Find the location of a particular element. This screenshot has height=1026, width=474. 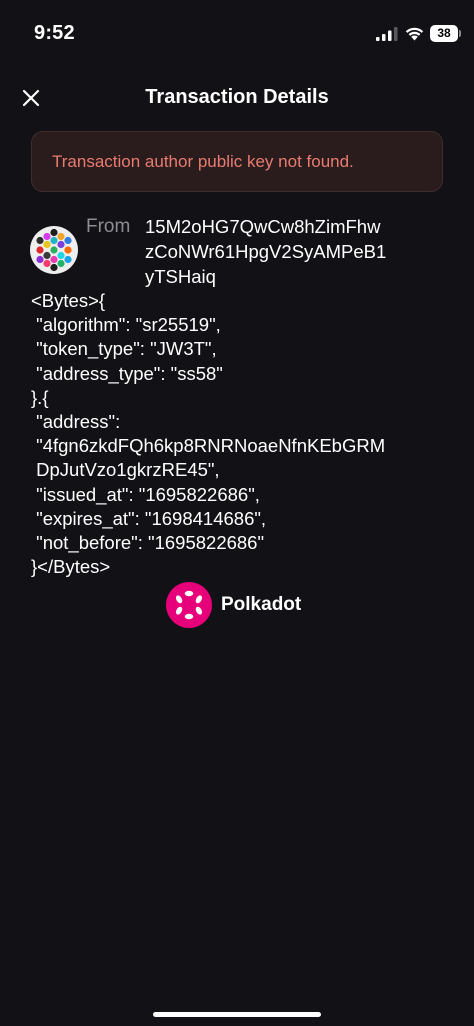

page-title: Transaction Details is located at coordinates (237, 97).